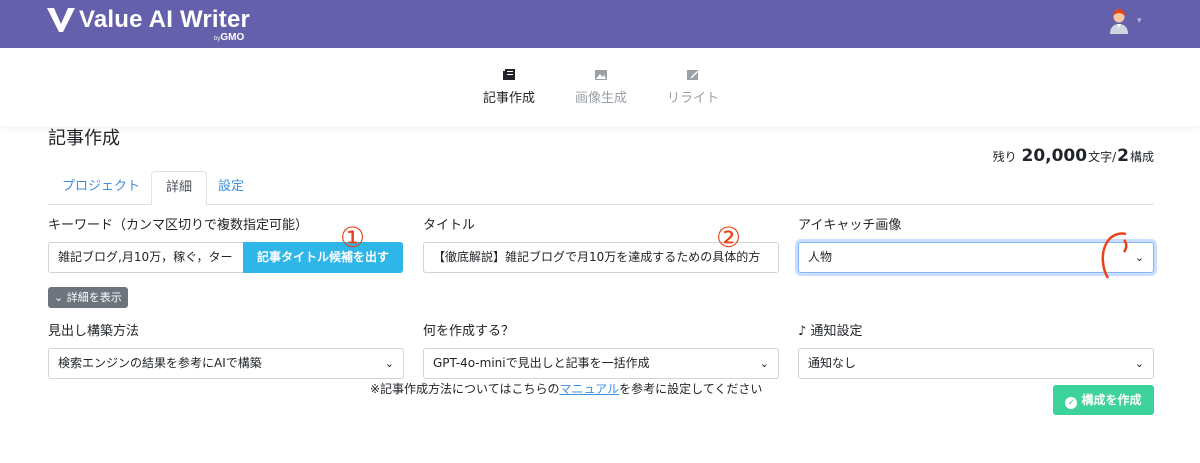 The height and width of the screenshot is (463, 1200). Describe the element at coordinates (601, 75) in the screenshot. I see `image-icon` at that location.